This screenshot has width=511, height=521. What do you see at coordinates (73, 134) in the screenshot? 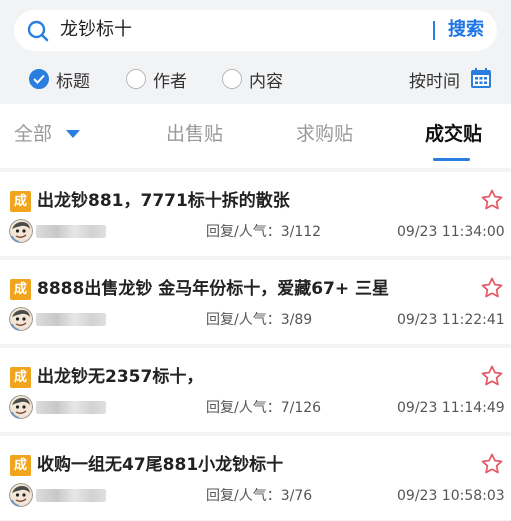
I see `dropdown-arrow-icon` at bounding box center [73, 134].